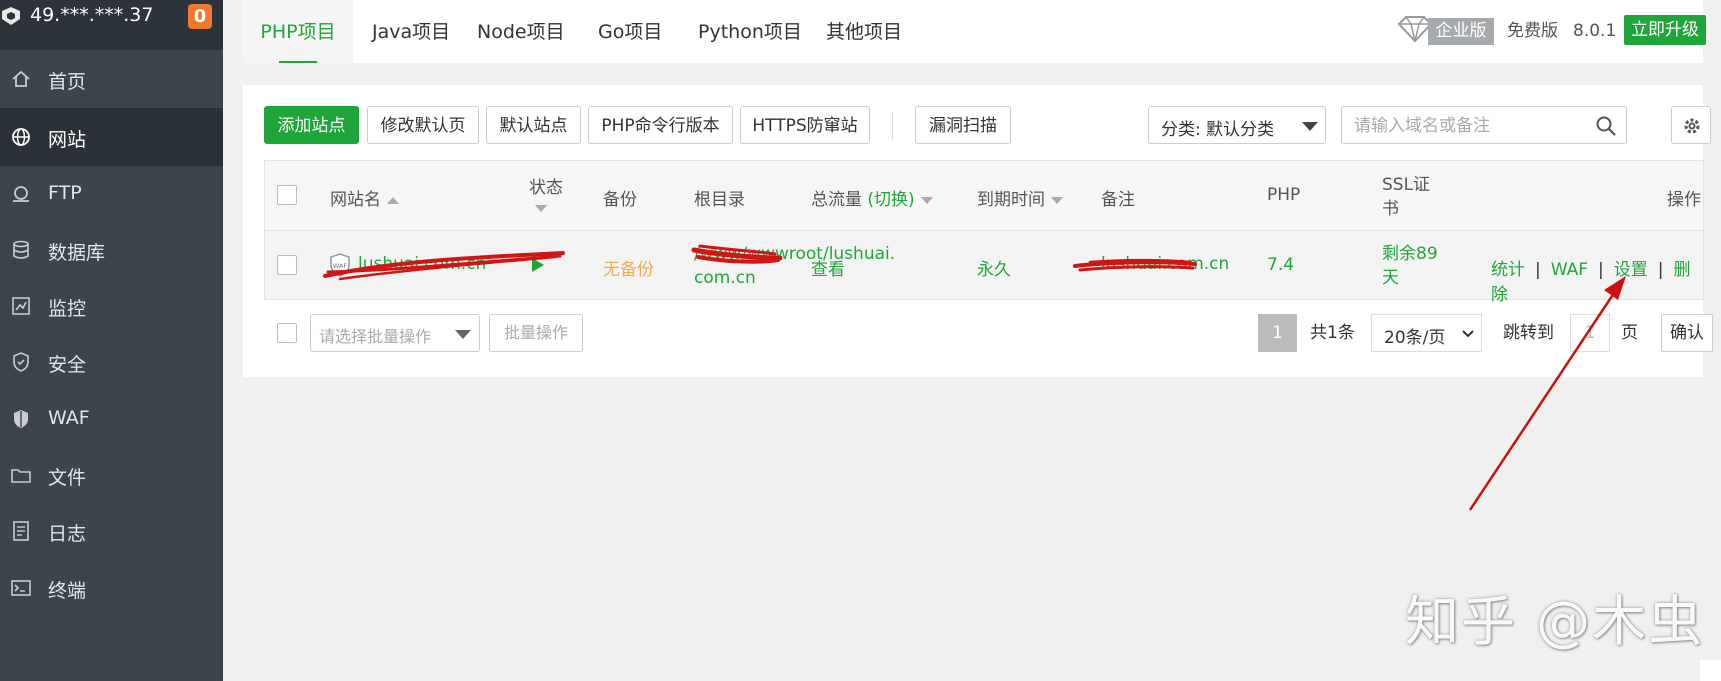 The height and width of the screenshot is (681, 1721). I want to click on tab-go: Go项目, so click(630, 31).